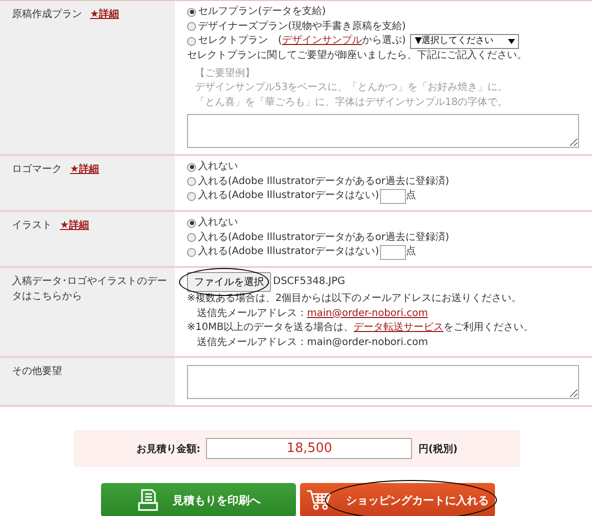 This screenshot has width=600, height=516. I want to click on design-sample-link: デザインサンプル, so click(322, 41).